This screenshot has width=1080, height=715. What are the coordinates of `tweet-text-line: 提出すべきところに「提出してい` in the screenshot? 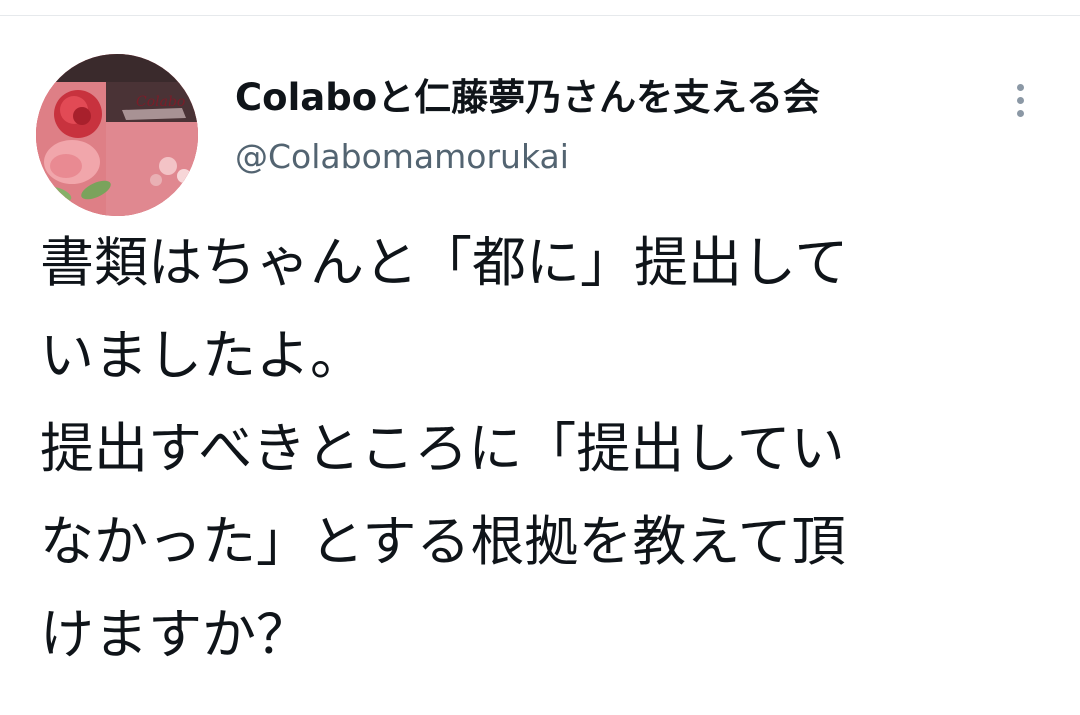 It's located at (442, 448).